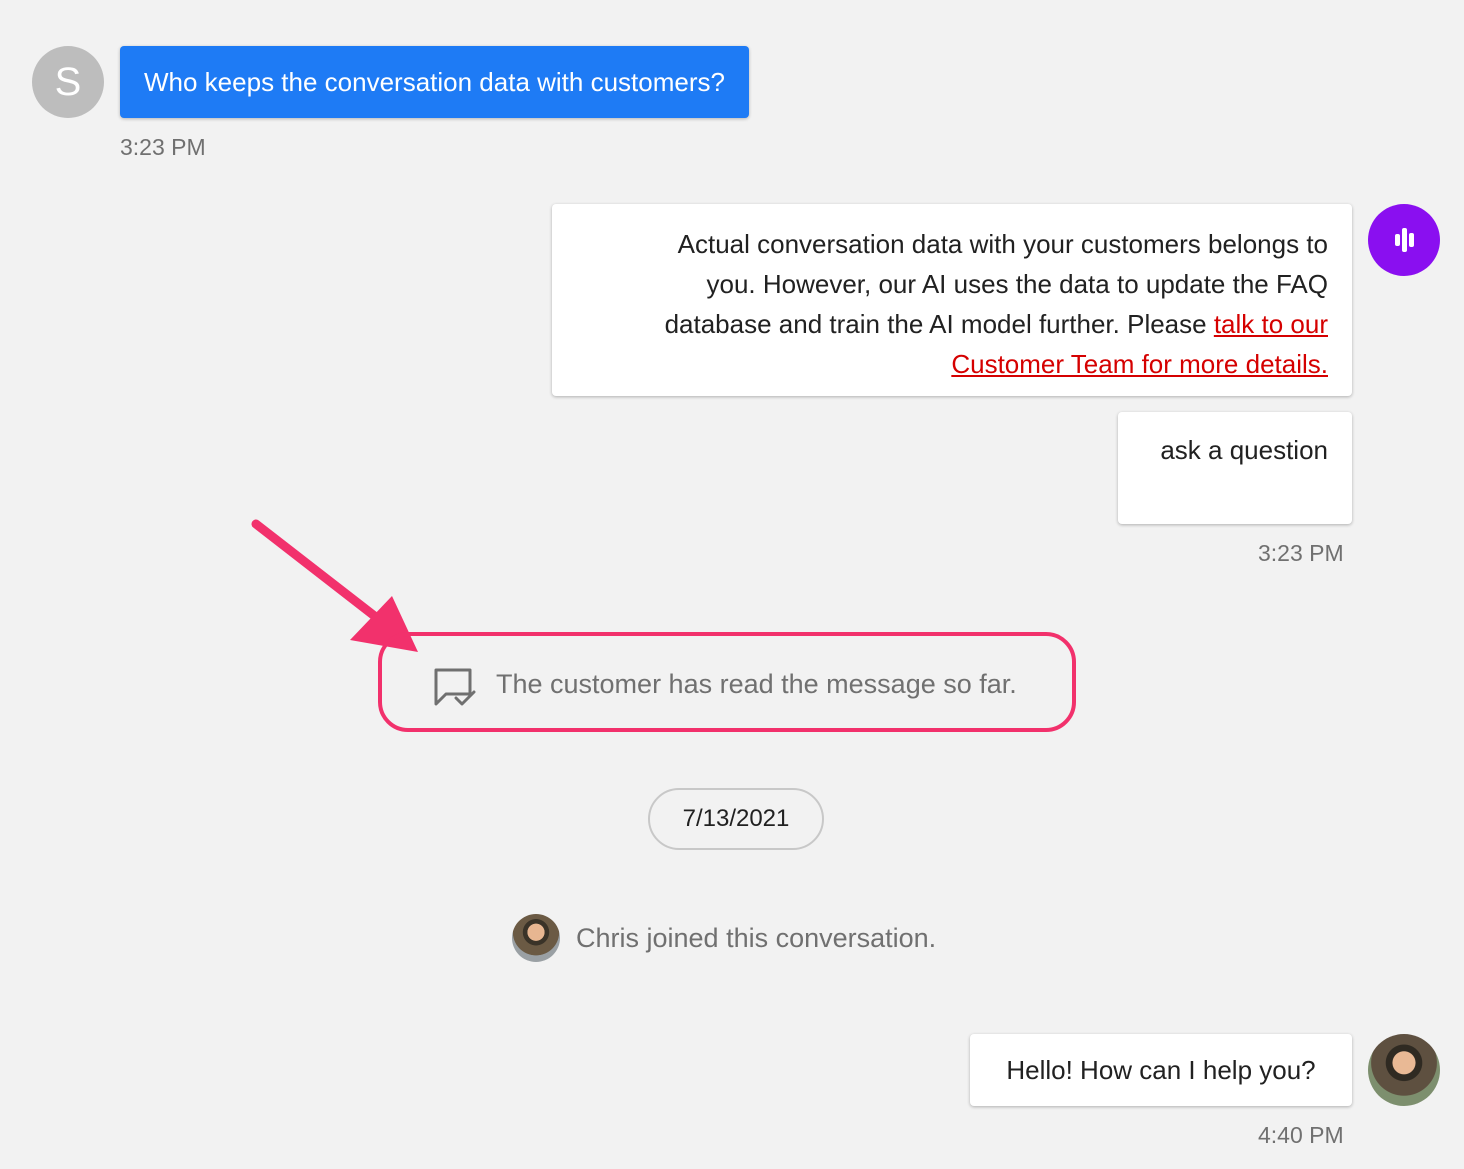 Image resolution: width=1464 pixels, height=1169 pixels. I want to click on agent-message-bubble: Hello! How can I help you?, so click(1161, 1070).